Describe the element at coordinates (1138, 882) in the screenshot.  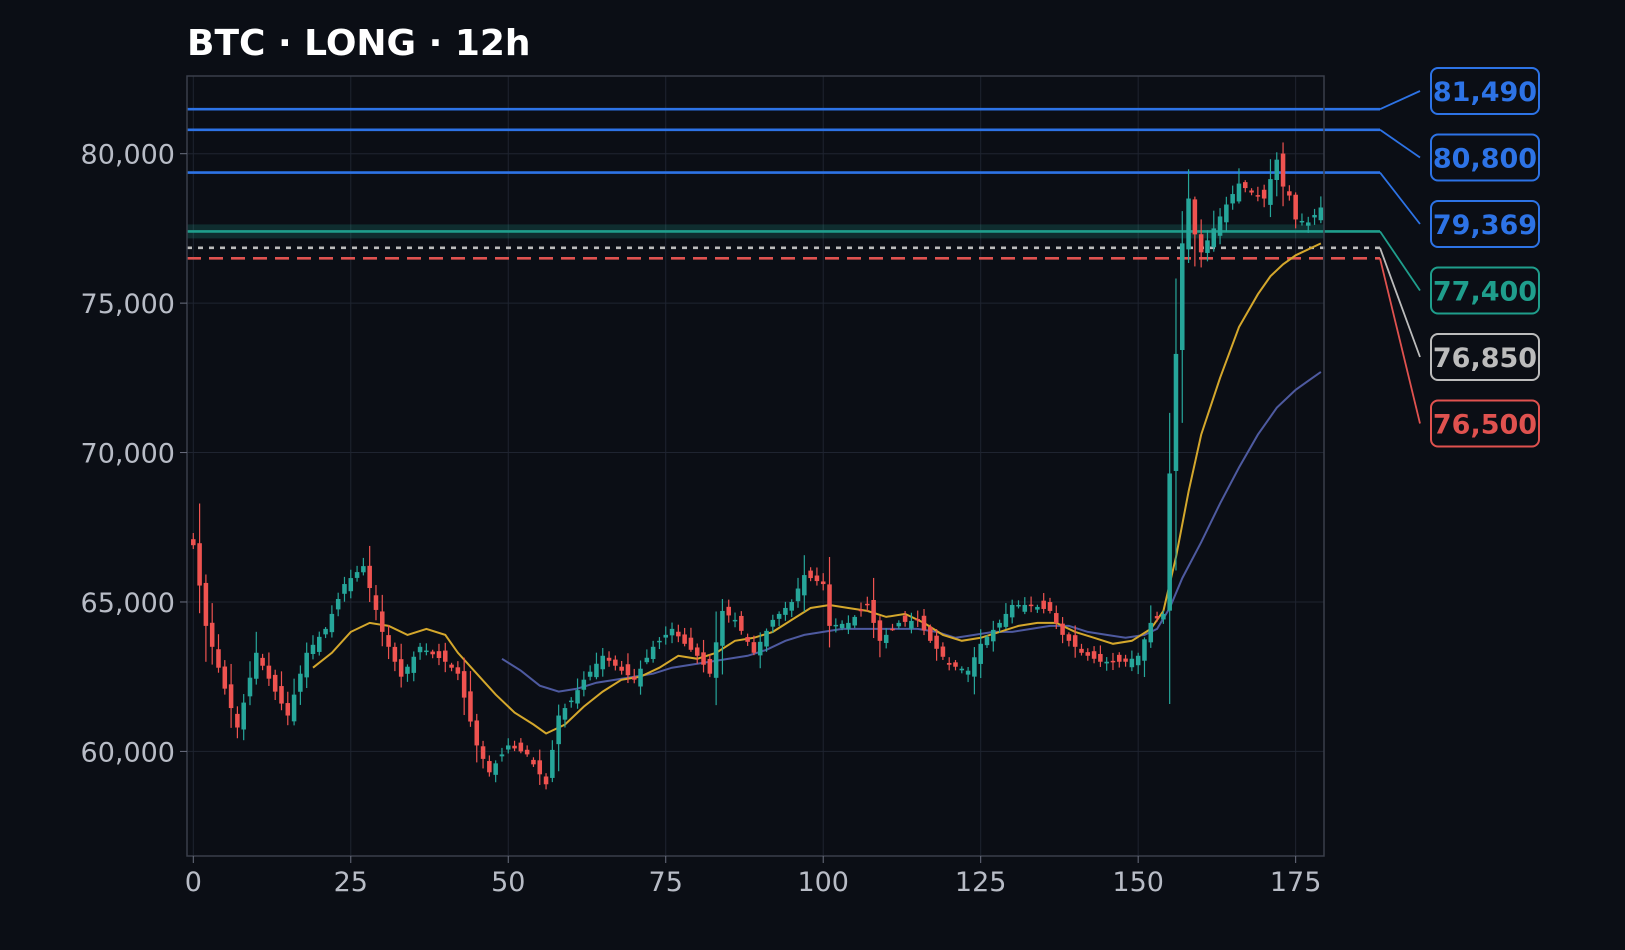
I see `x-tick-label: 150` at that location.